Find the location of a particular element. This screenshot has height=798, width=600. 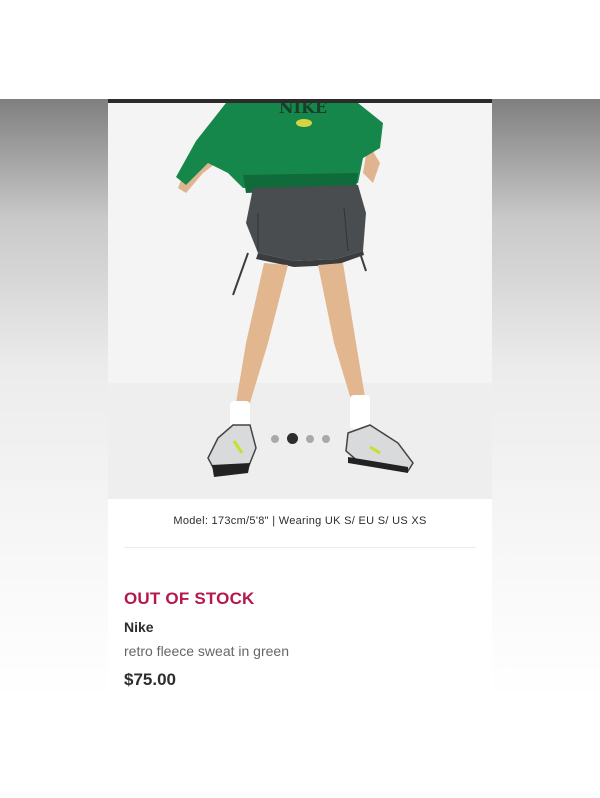

product-price: $75.00 is located at coordinates (150, 679).